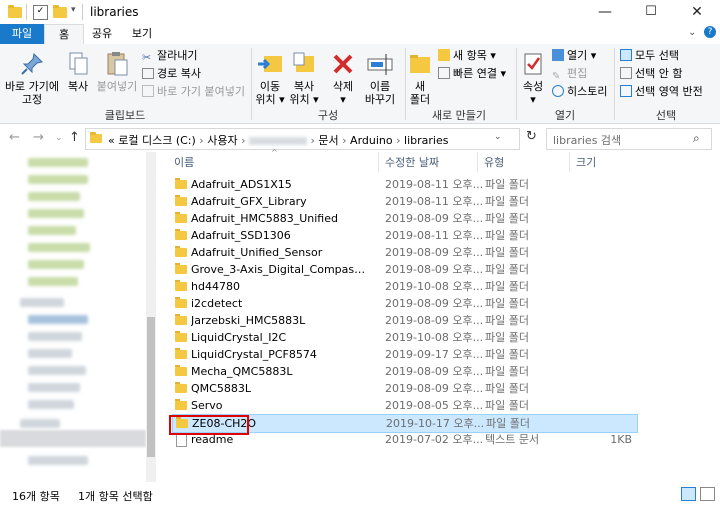  What do you see at coordinates (605, 12) in the screenshot?
I see `minimize-button: —` at bounding box center [605, 12].